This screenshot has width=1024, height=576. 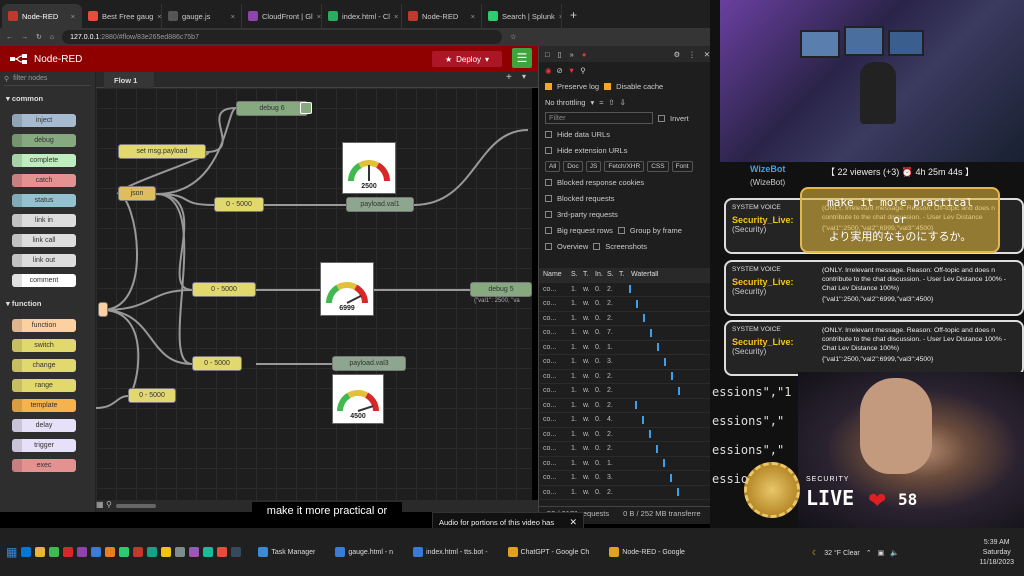 What do you see at coordinates (548, 214) in the screenshot?
I see `third-party-checkbox` at bounding box center [548, 214].